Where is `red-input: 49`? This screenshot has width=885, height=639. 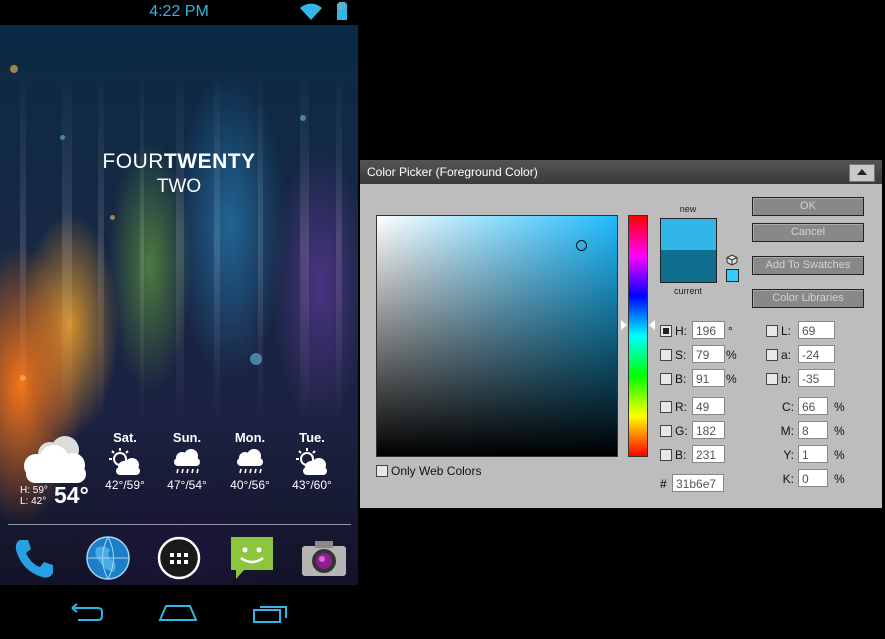
red-input: 49 is located at coordinates (708, 406).